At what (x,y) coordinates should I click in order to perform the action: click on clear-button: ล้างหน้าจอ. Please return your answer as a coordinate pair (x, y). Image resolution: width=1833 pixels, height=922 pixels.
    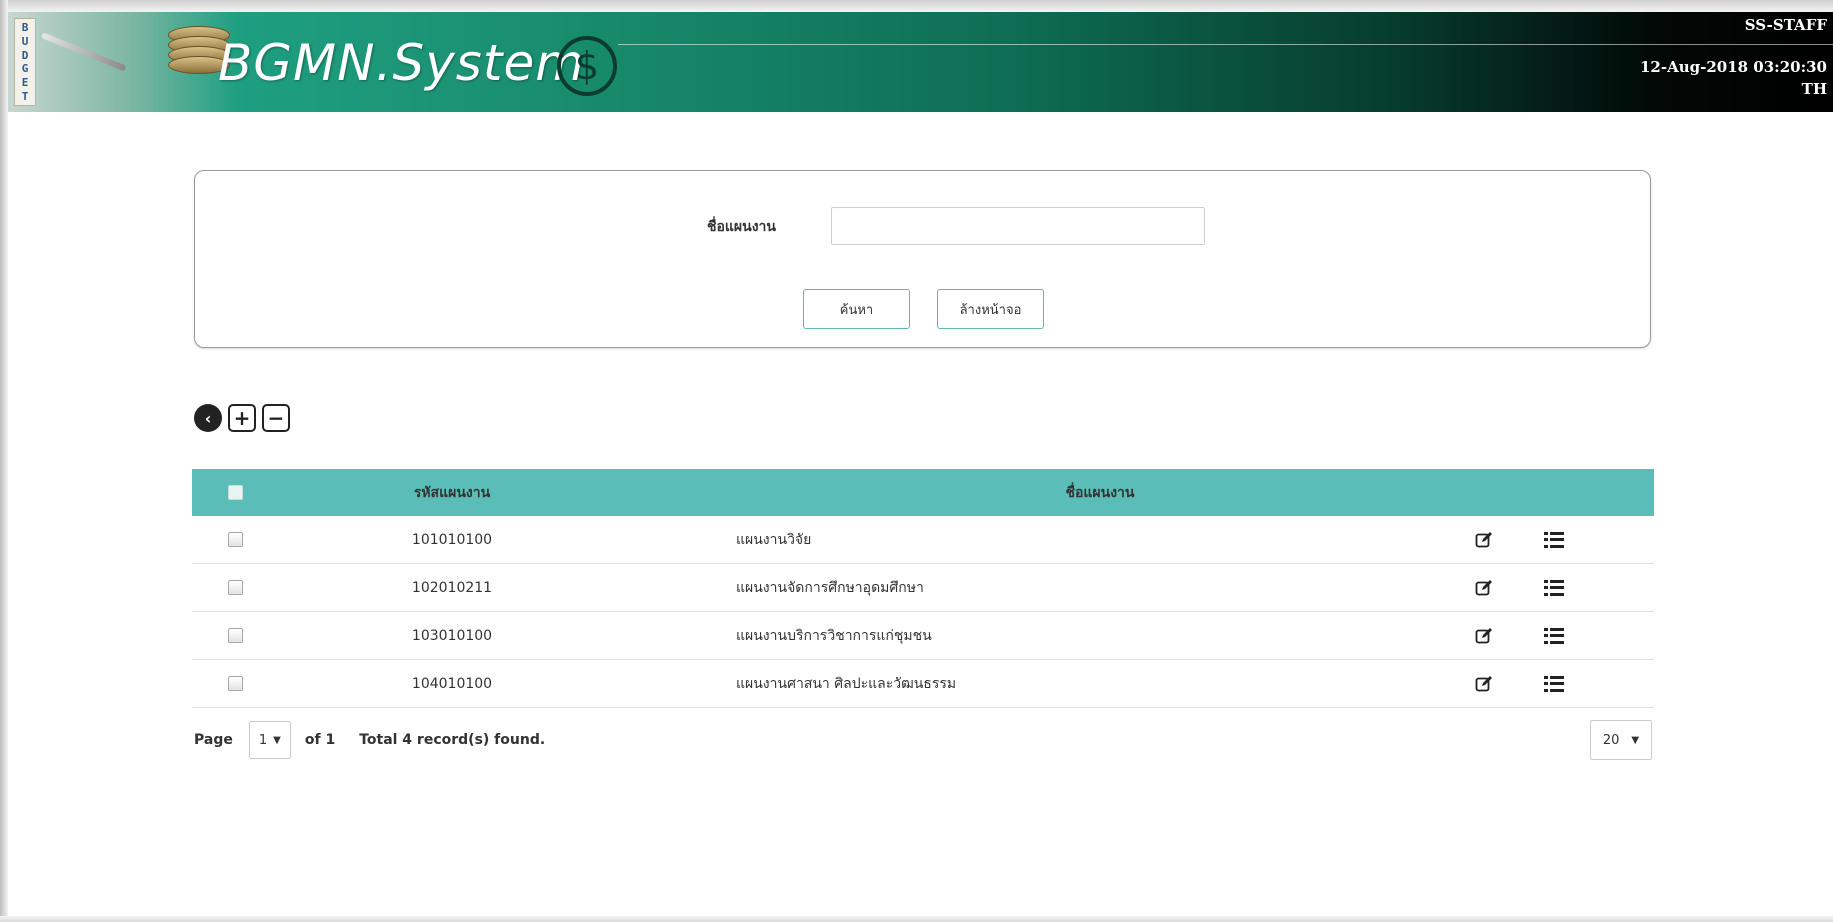
    Looking at the image, I should click on (990, 309).